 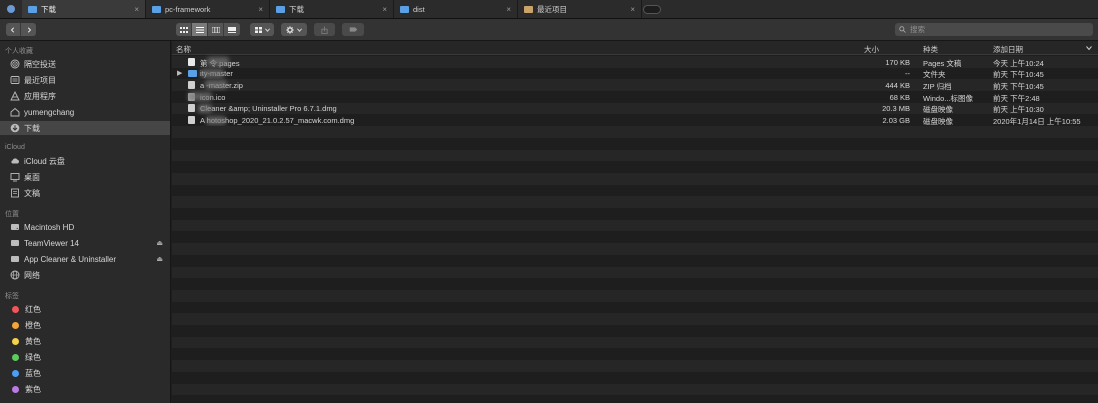 What do you see at coordinates (85, 161) in the screenshot?
I see `sidebar-item-icloud-drive: iCloud 云盘` at bounding box center [85, 161].